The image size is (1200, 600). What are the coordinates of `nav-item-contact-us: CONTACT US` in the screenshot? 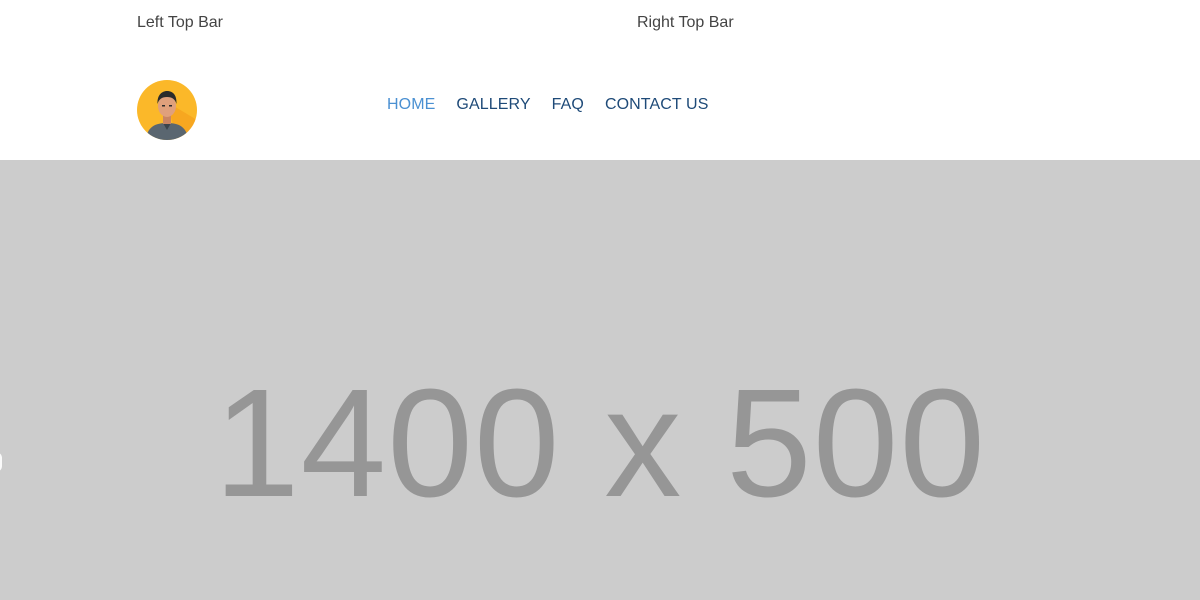 It's located at (657, 105).